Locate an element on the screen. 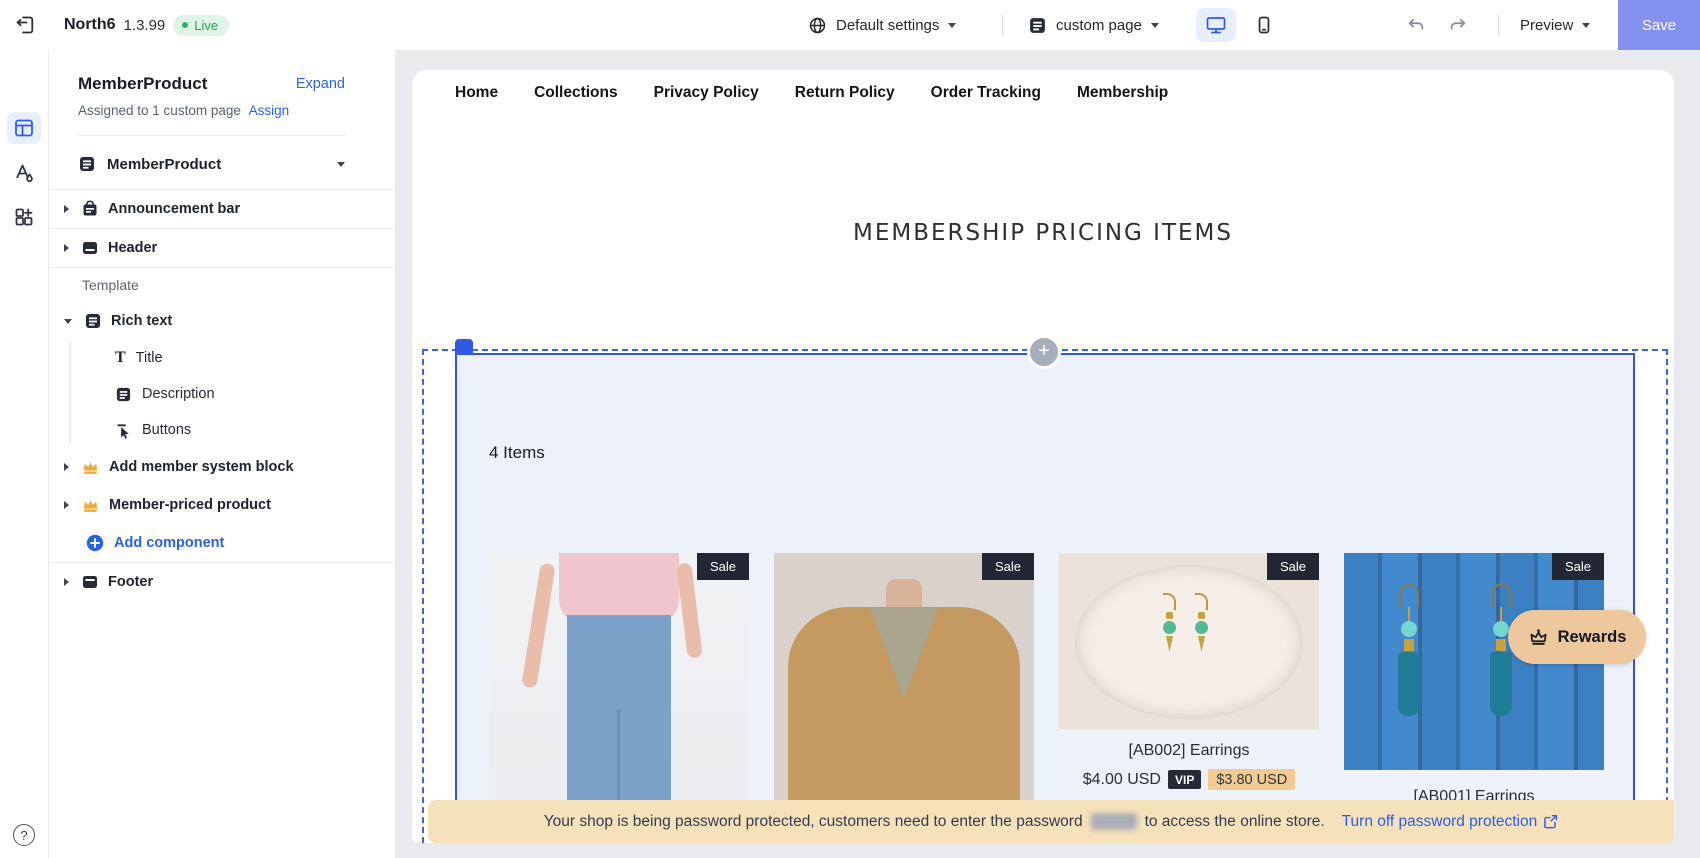  expand-link: Expand is located at coordinates (320, 84).